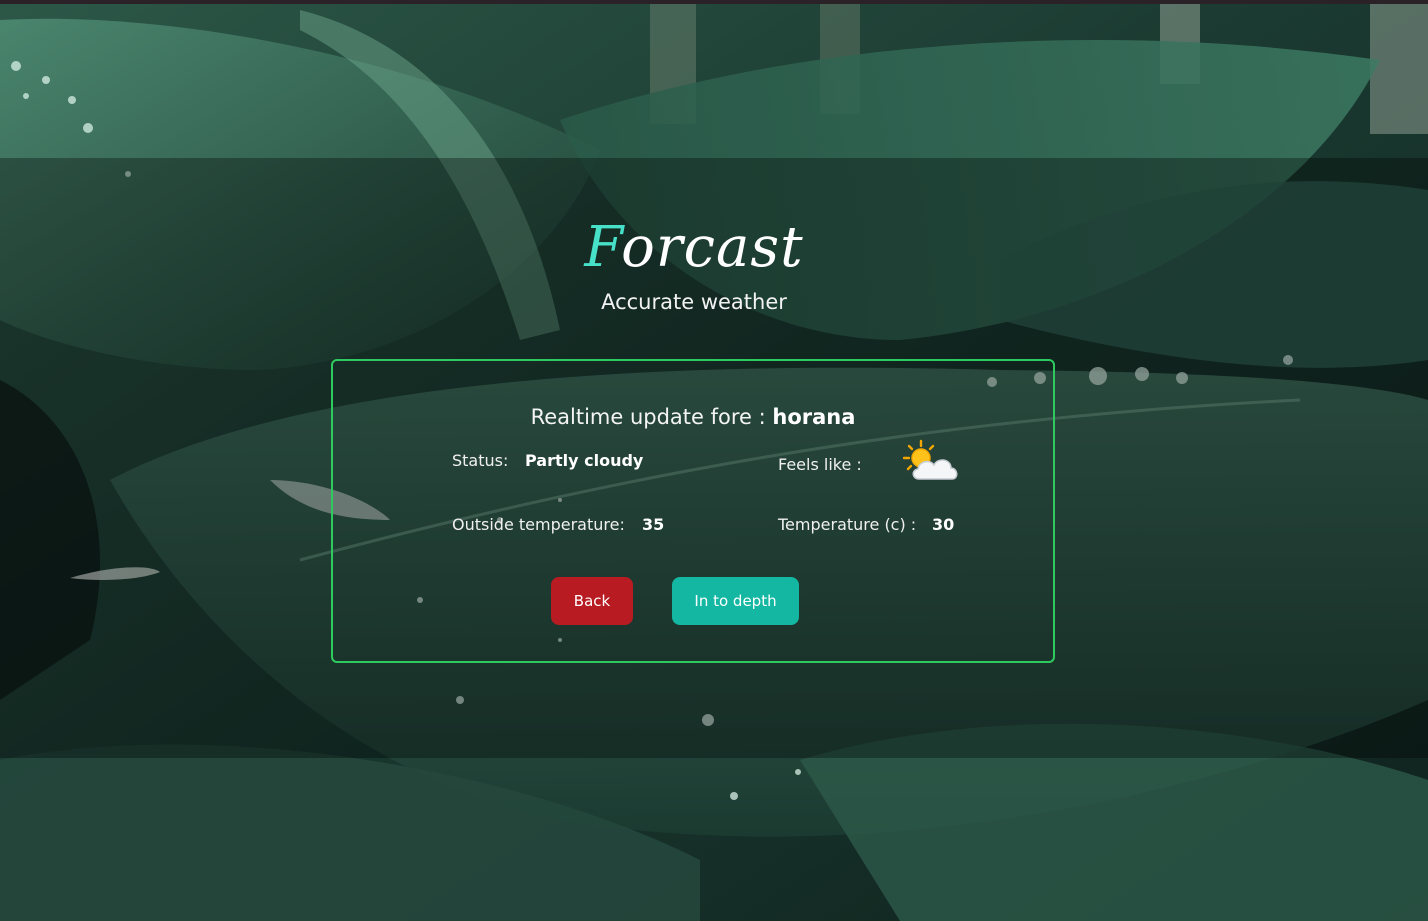 The width and height of the screenshot is (1428, 921). I want to click on in-to-depth-button: In to depth, so click(735, 601).